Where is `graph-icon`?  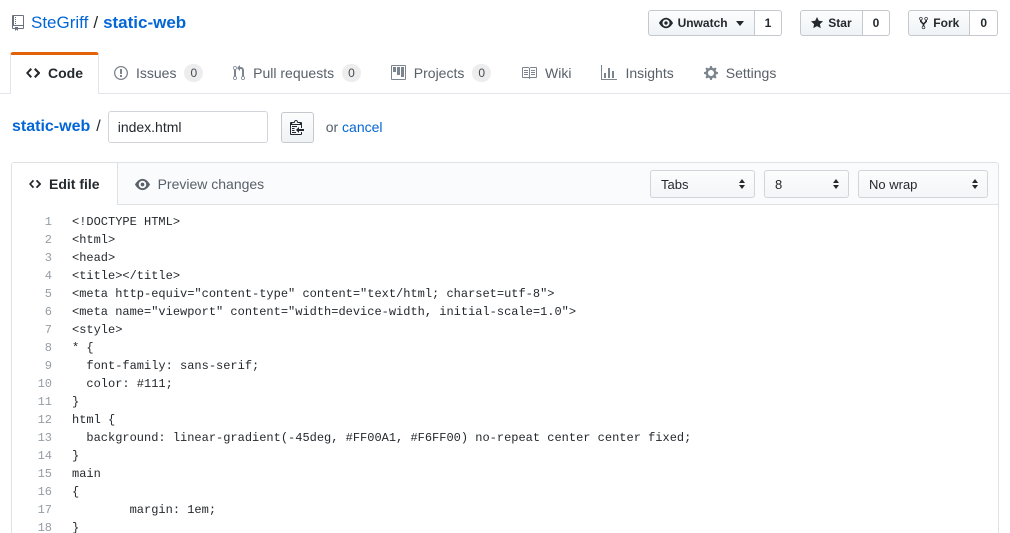 graph-icon is located at coordinates (609, 73).